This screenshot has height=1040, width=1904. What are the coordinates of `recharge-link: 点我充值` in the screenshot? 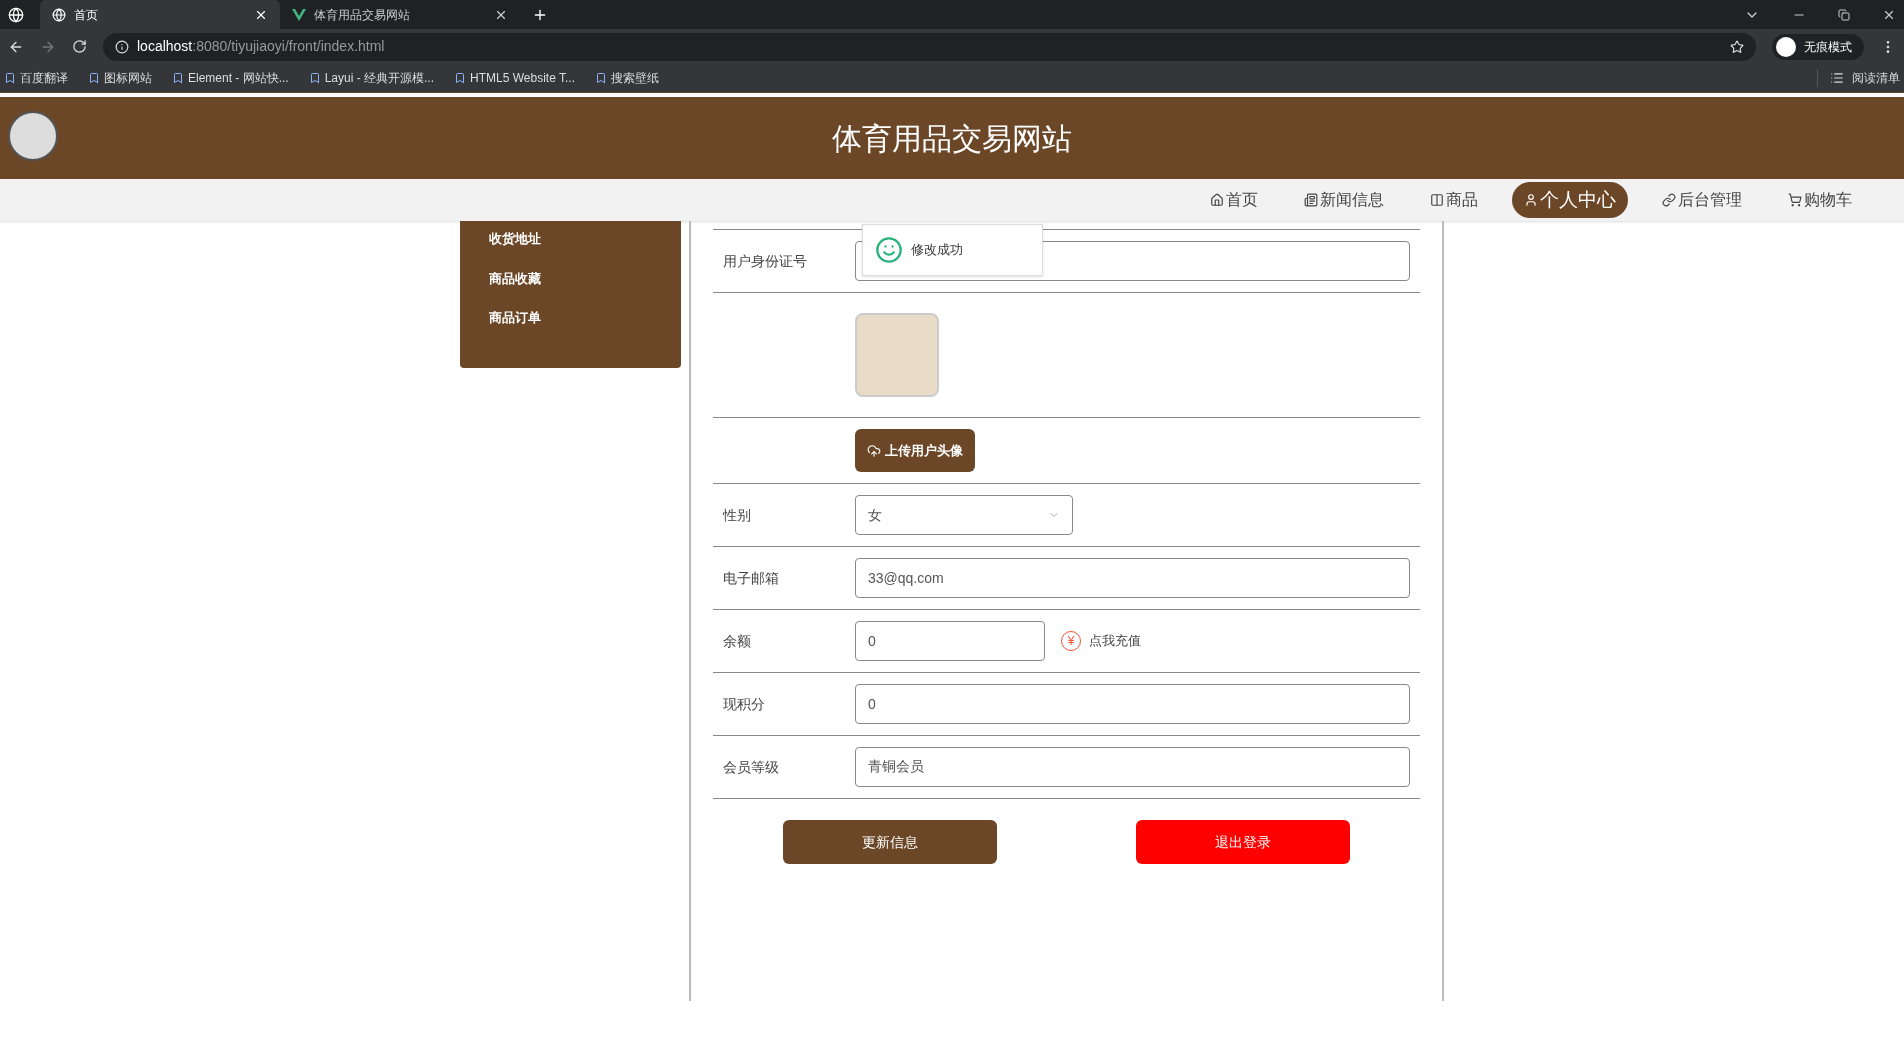 It's located at (1115, 641).